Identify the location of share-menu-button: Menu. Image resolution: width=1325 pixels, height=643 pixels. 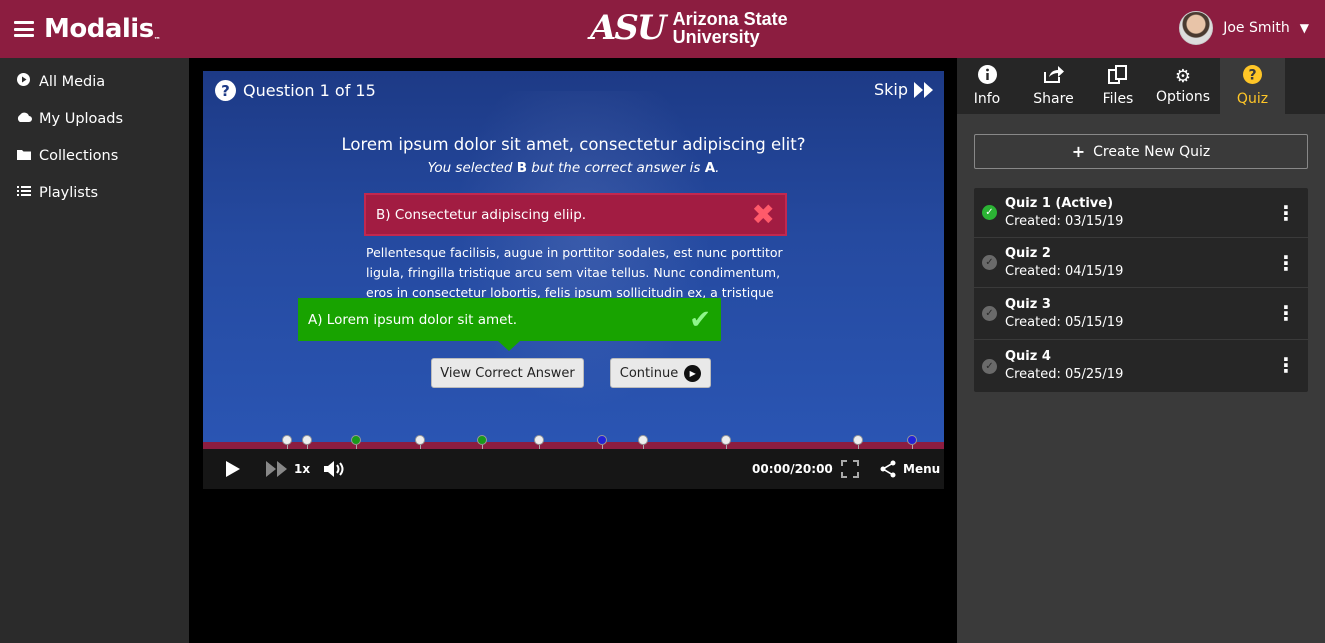
(909, 469).